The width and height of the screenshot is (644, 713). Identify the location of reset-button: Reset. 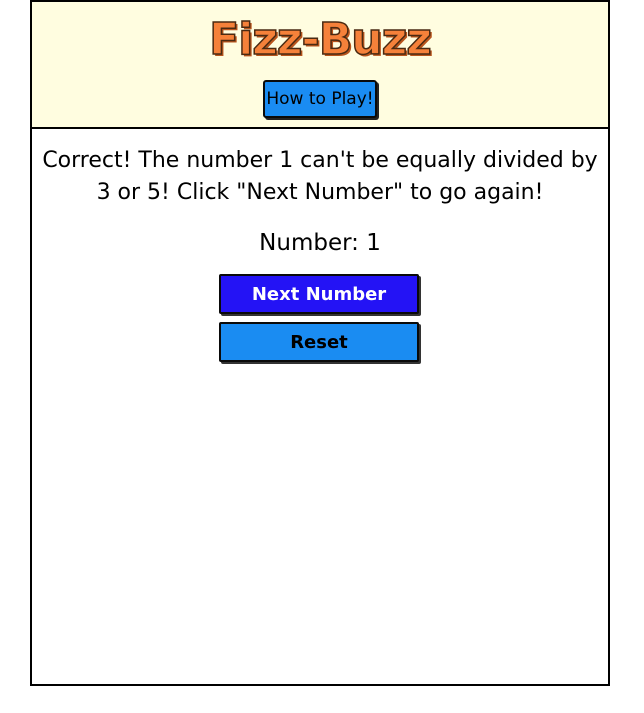
(319, 342).